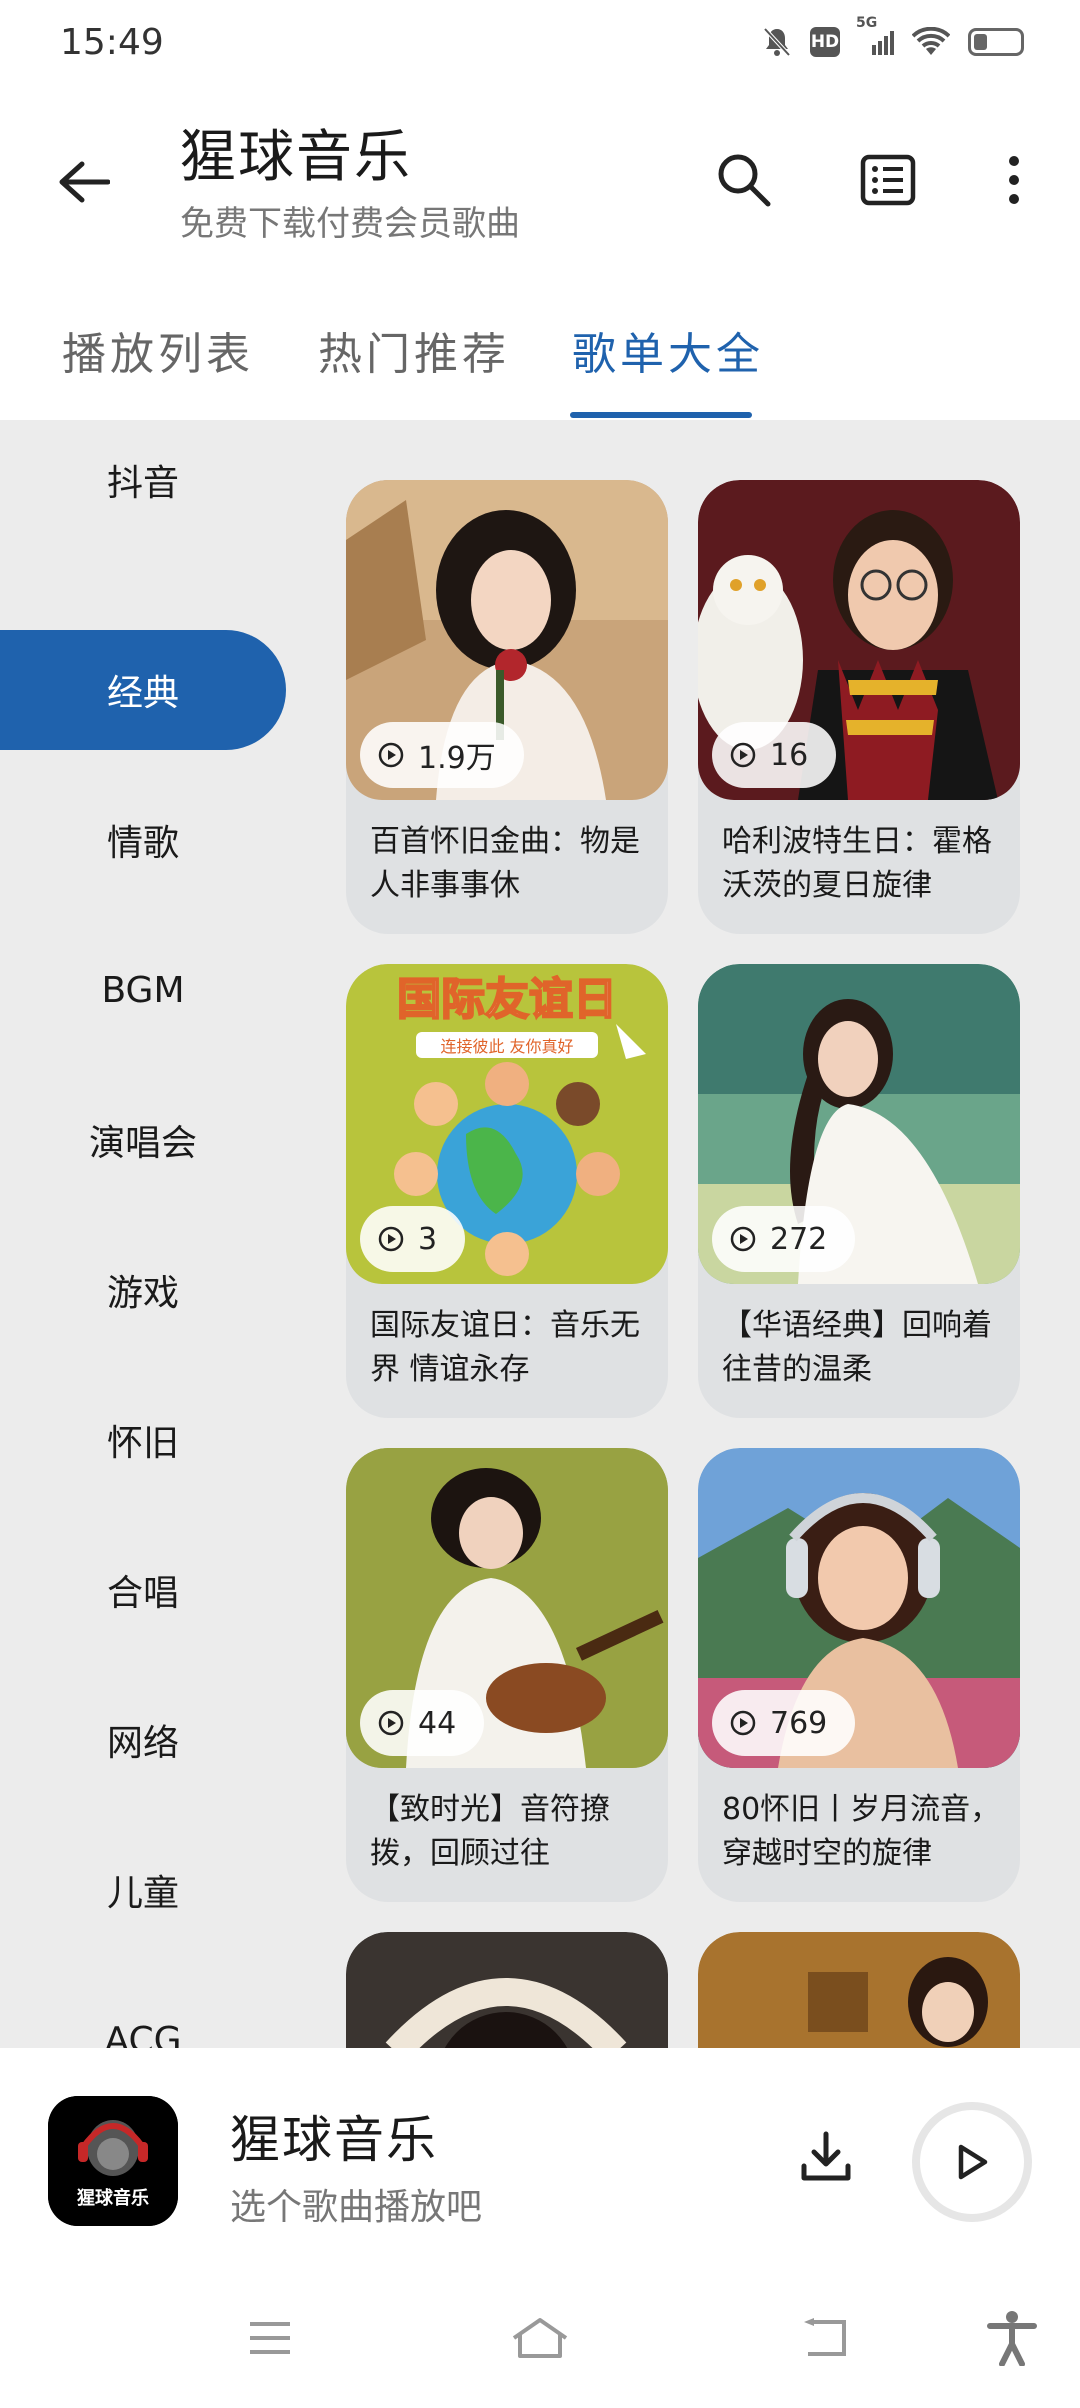 This screenshot has width=1080, height=2408. What do you see at coordinates (799, 1239) in the screenshot?
I see `play-count: 272` at bounding box center [799, 1239].